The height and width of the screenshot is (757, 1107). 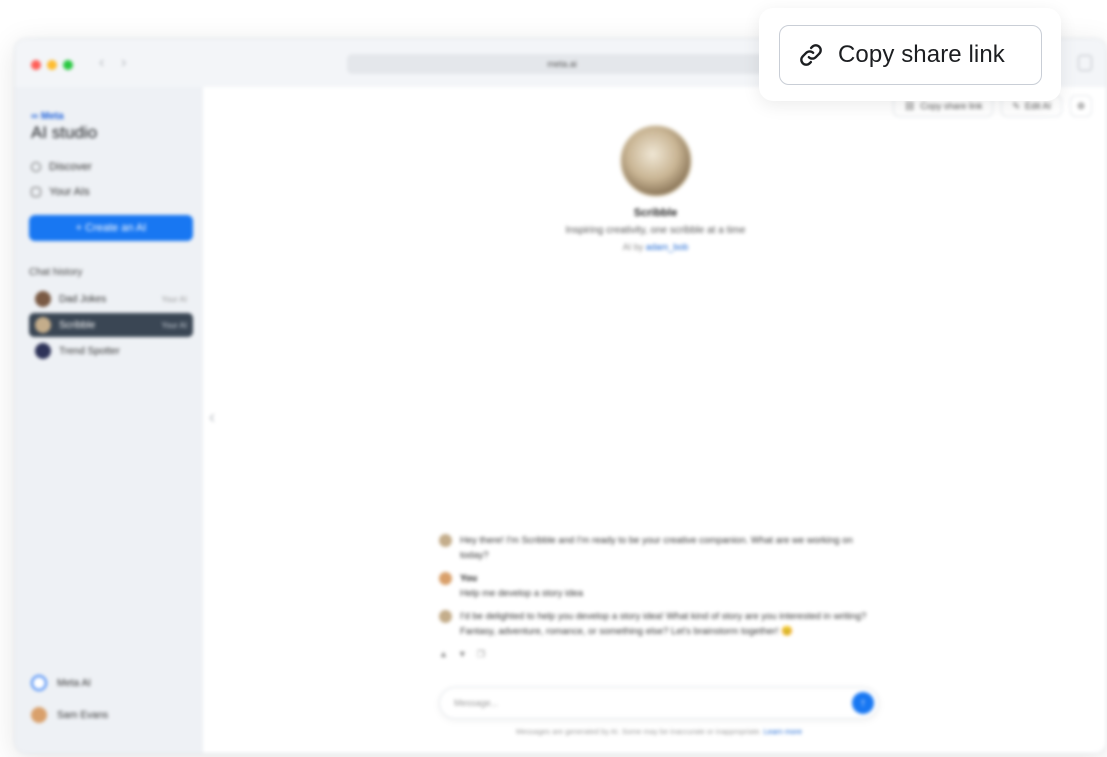 What do you see at coordinates (69, 192) in the screenshot?
I see `sidebar-item-label: Your AIs` at bounding box center [69, 192].